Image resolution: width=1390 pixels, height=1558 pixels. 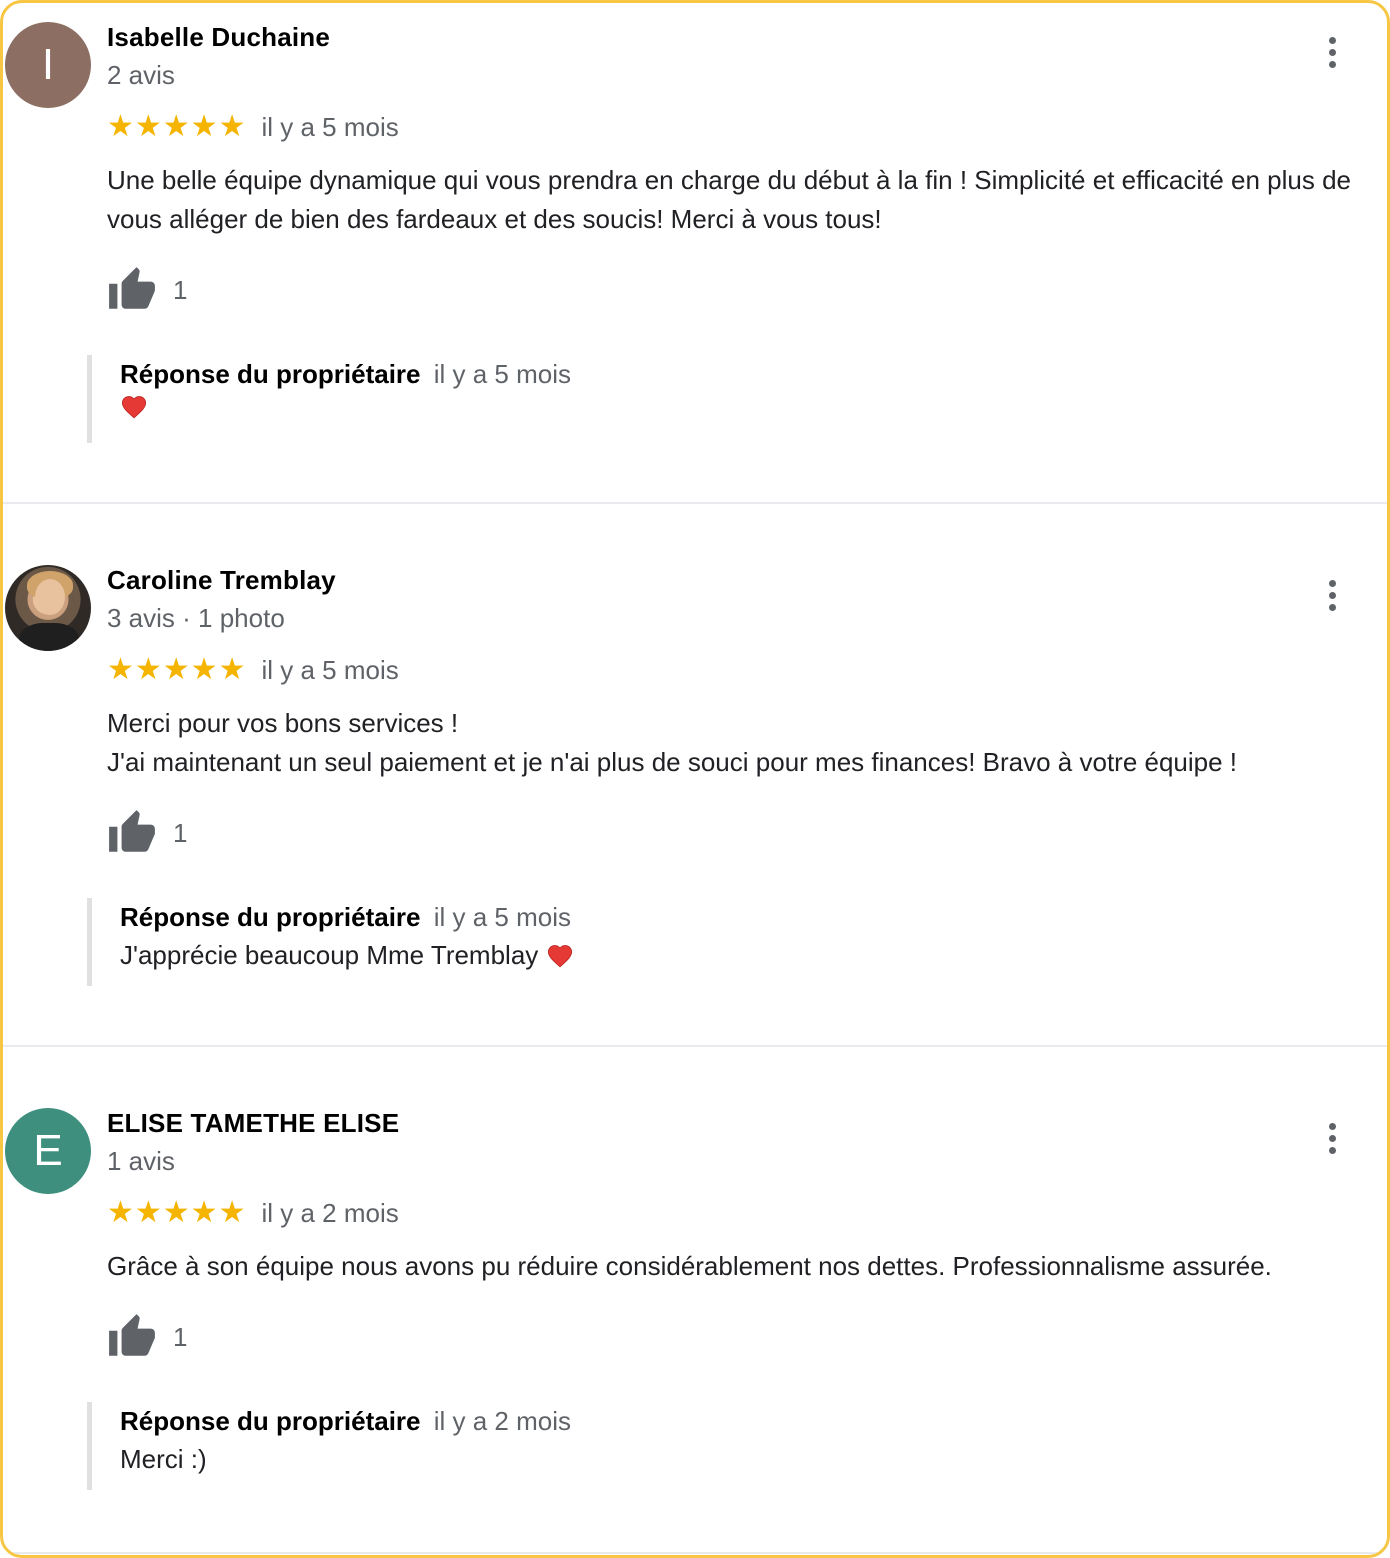 What do you see at coordinates (603, 1421) in the screenshot?
I see `reply-header: Réponse du propriétaire il y a 2 mois` at bounding box center [603, 1421].